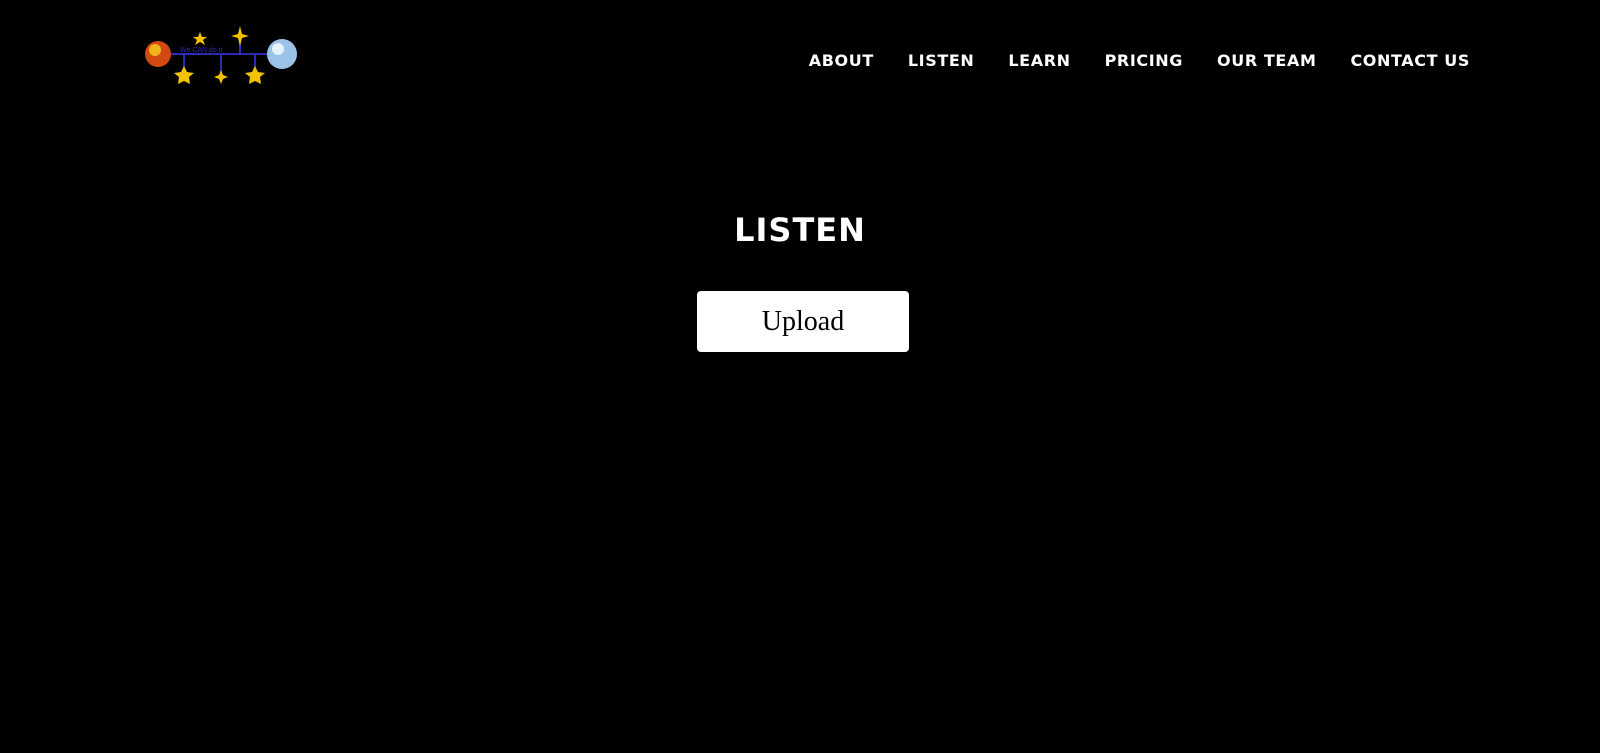 The width and height of the screenshot is (1600, 753). I want to click on nav-item: PRICING, so click(1127, 61).